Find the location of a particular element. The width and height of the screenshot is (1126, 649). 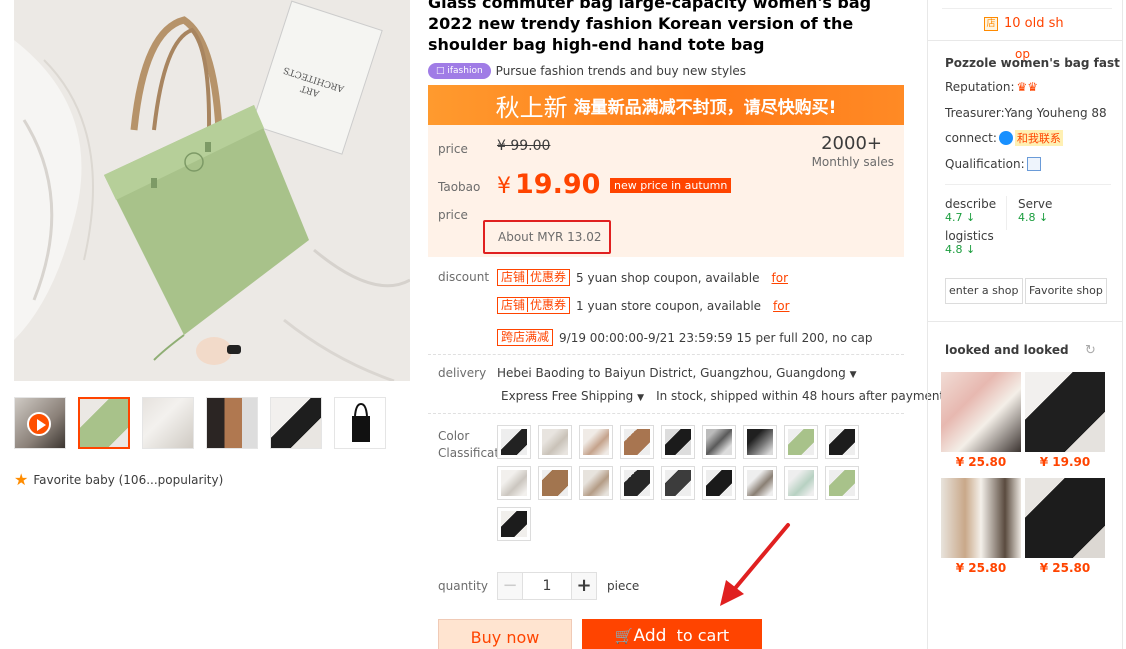

play-icon is located at coordinates (39, 424).